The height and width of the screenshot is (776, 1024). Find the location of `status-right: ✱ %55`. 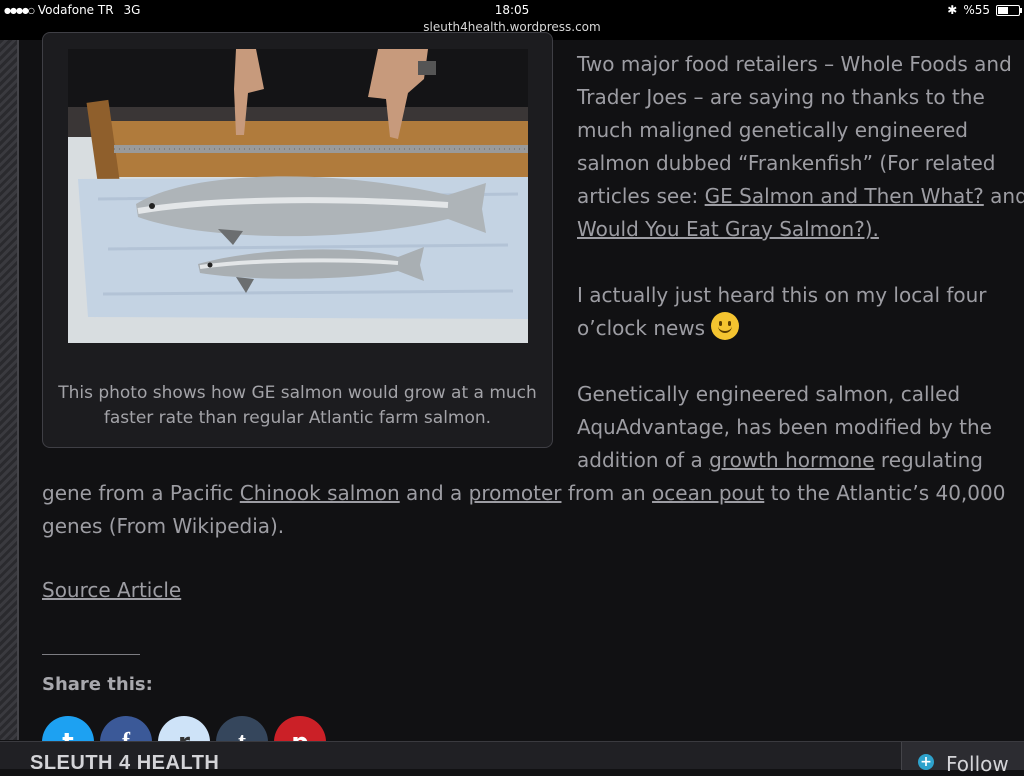

status-right: ✱ %55 is located at coordinates (984, 10).